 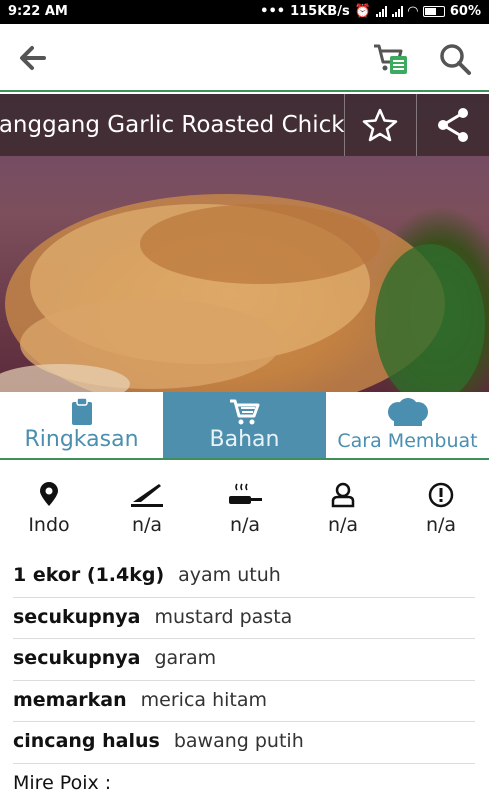 What do you see at coordinates (244, 58) in the screenshot?
I see `app-bar` at bounding box center [244, 58].